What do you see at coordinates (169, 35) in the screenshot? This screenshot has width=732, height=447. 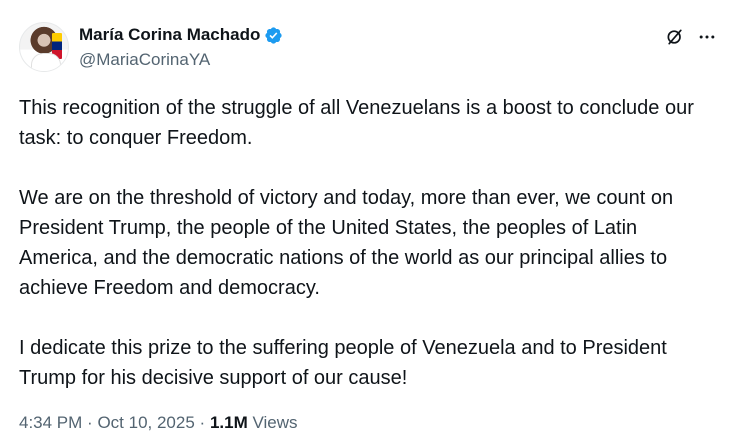 I see `author-display-name: María Corina Machado` at bounding box center [169, 35].